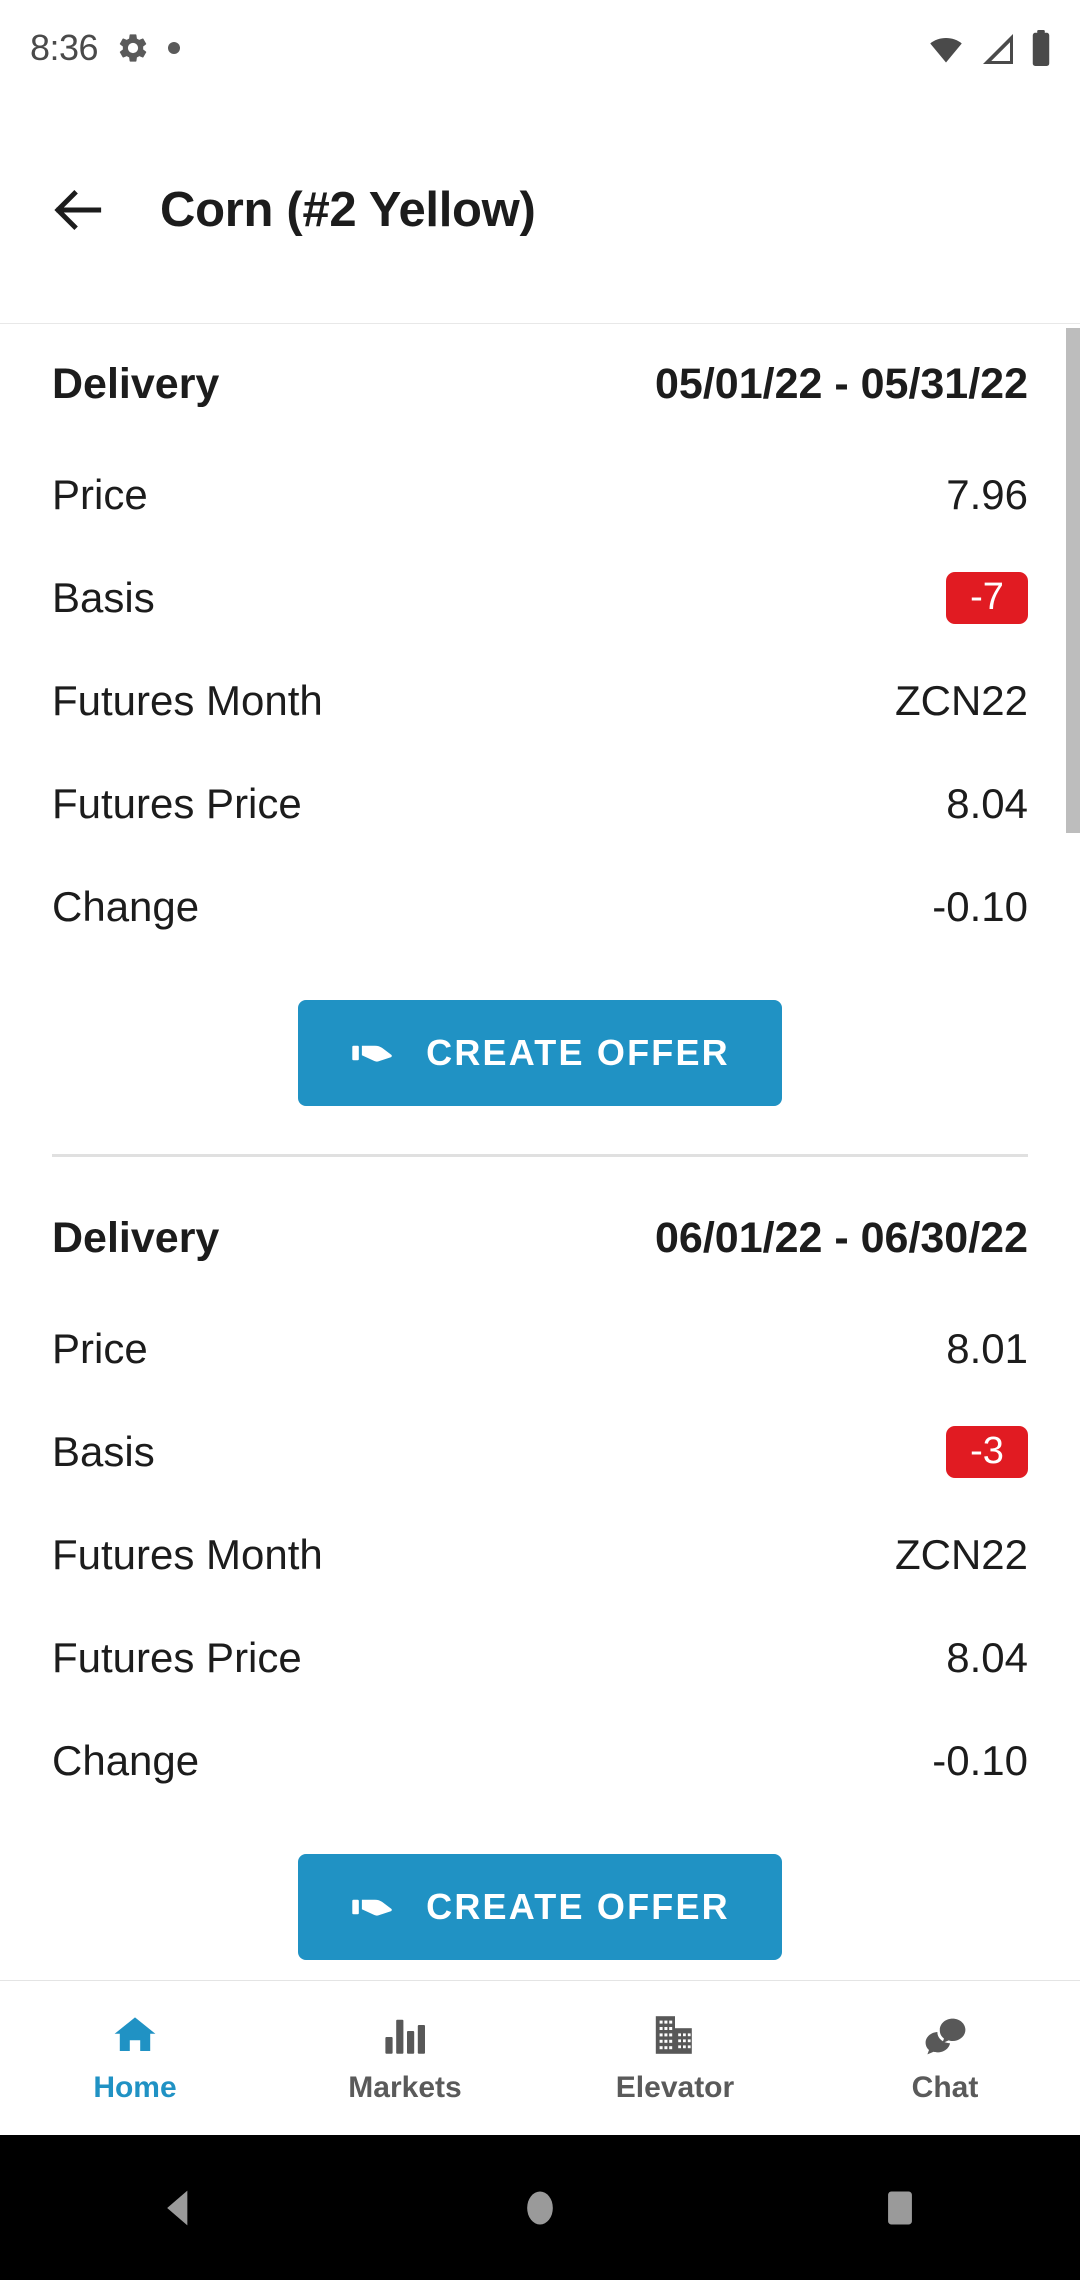 This screenshot has height=2280, width=1080. What do you see at coordinates (841, 383) in the screenshot?
I see `delivery-range-value: 05/01/22 - 05/31/22` at bounding box center [841, 383].